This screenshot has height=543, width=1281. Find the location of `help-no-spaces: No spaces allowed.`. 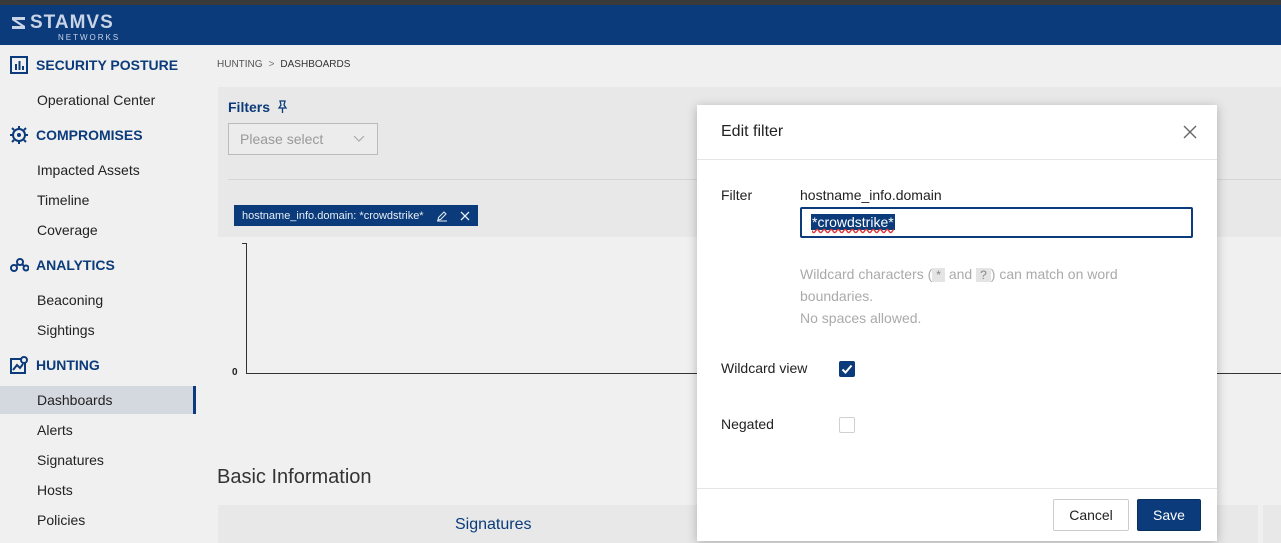

help-no-spaces: No spaces allowed. is located at coordinates (861, 318).